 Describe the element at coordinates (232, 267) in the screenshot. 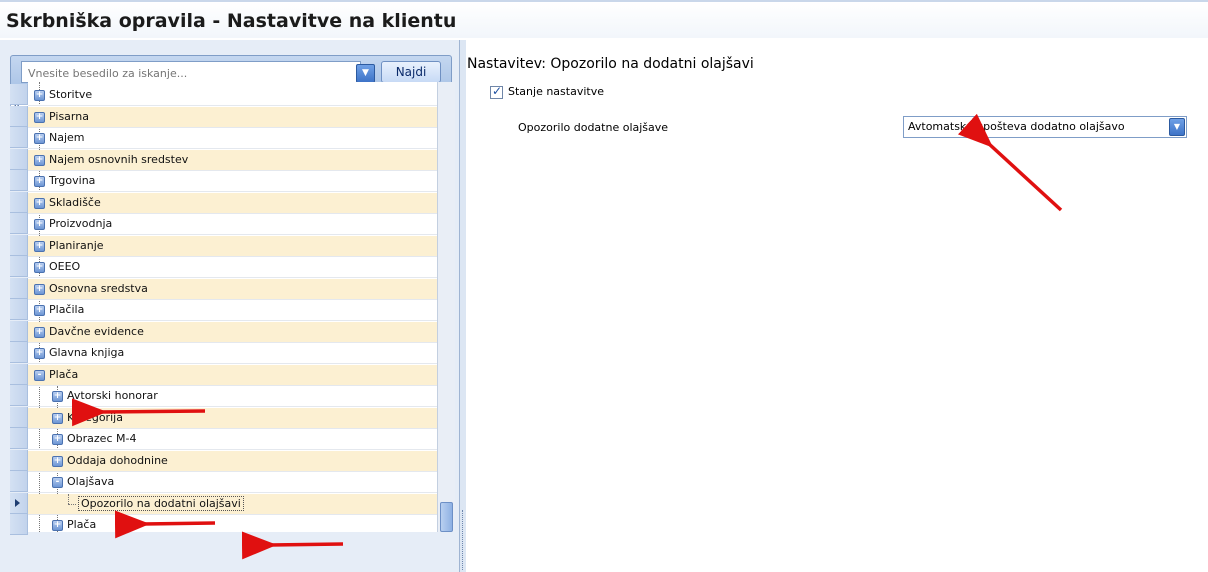

I see `tree-item: + OEEO` at that location.